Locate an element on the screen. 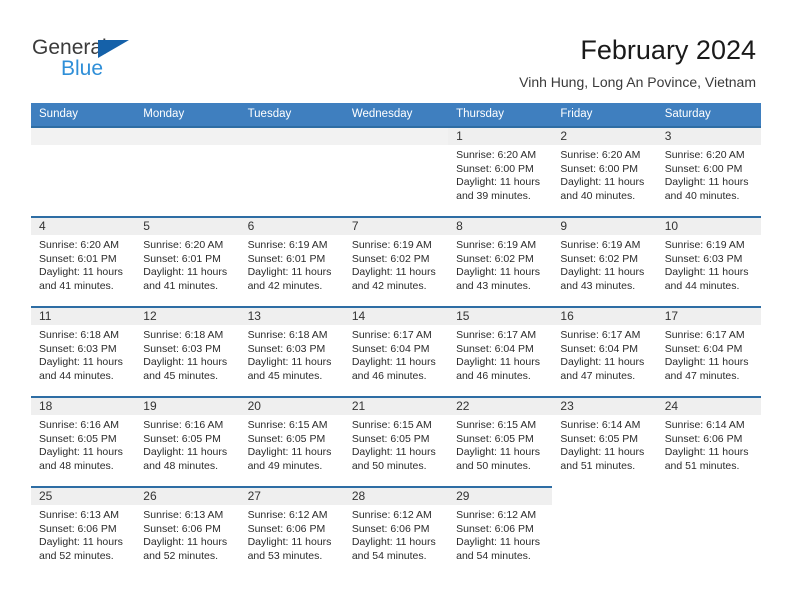 The height and width of the screenshot is (612, 792). day-number-band: 21 is located at coordinates (396, 405).